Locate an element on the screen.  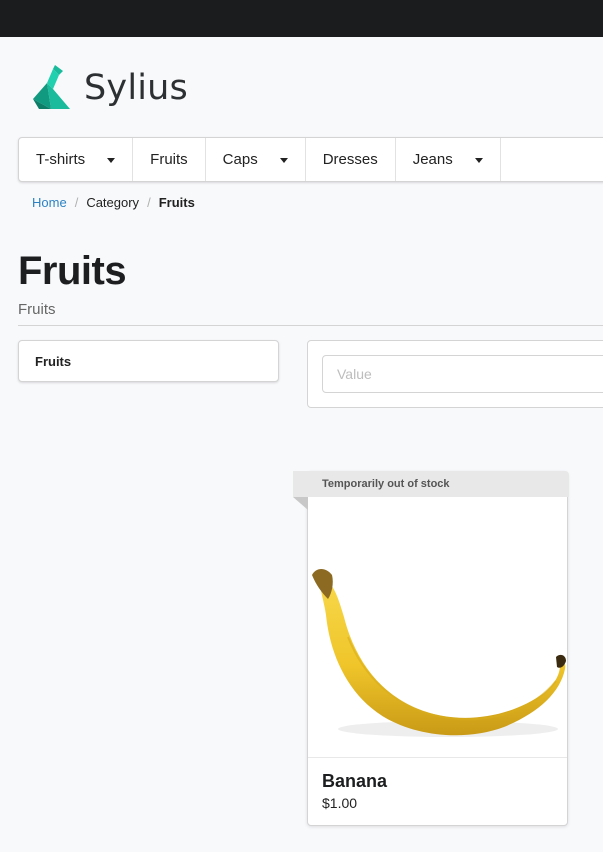
menu-item-label: Caps is located at coordinates (240, 159).